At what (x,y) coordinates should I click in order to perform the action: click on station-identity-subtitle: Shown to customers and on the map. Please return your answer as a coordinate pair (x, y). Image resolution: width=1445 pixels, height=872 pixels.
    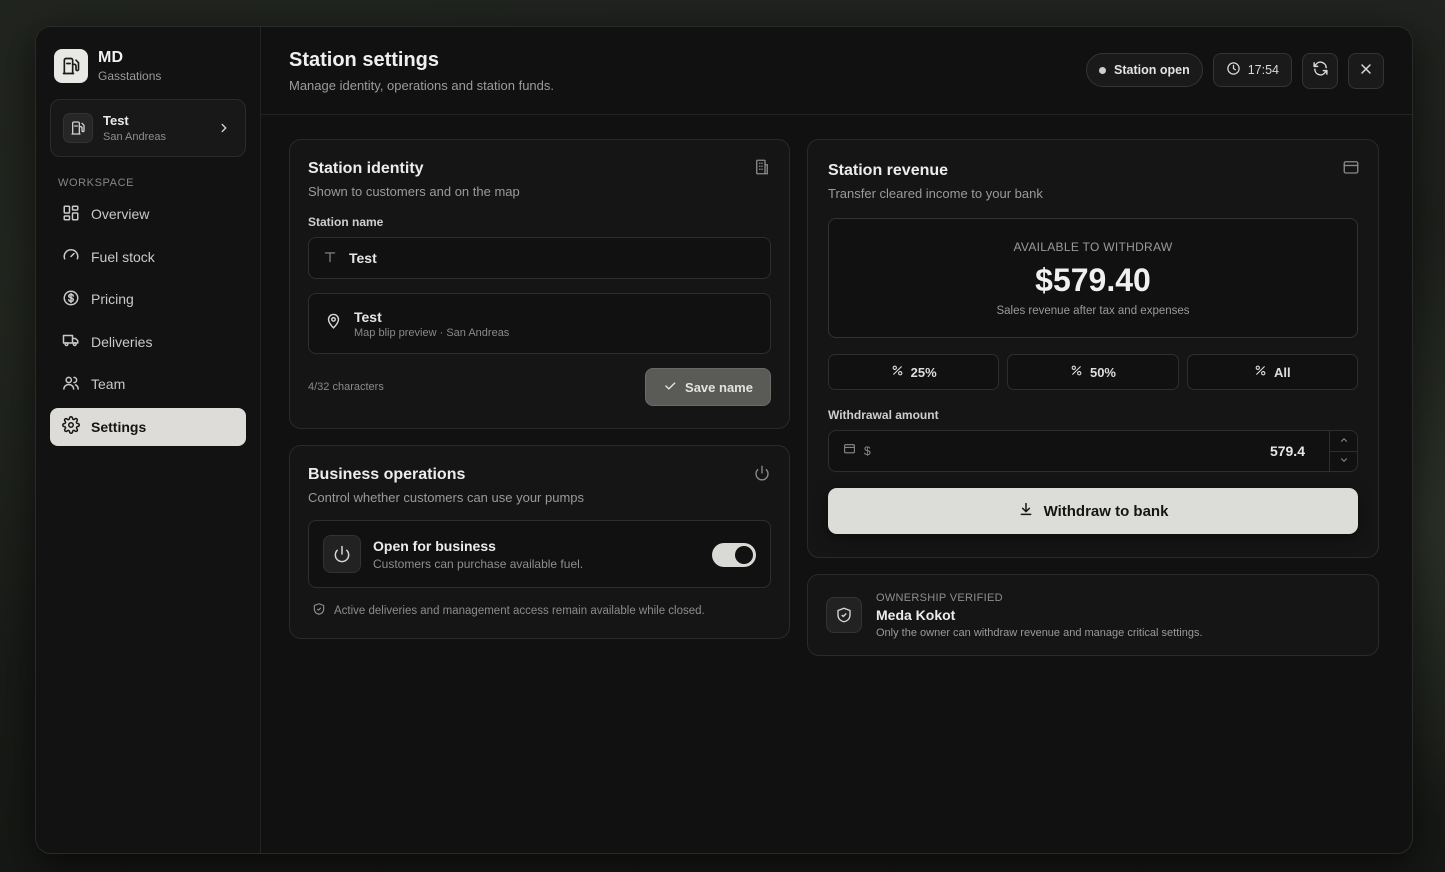
    Looking at the image, I should click on (414, 191).